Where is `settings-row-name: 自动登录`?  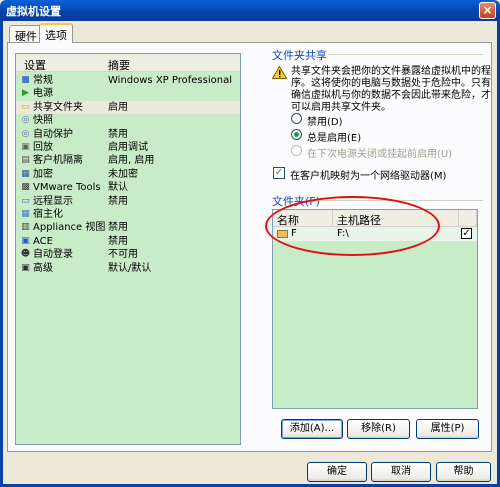
settings-row-name: 自动登录 is located at coordinates (53, 255).